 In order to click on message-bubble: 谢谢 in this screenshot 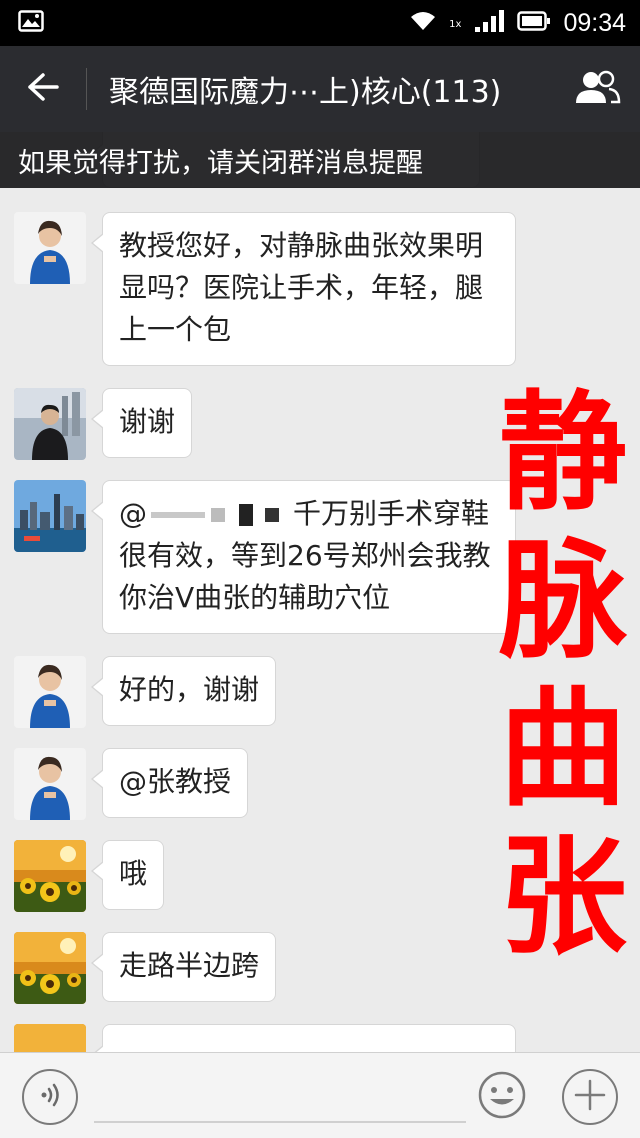, I will do `click(141, 423)`.